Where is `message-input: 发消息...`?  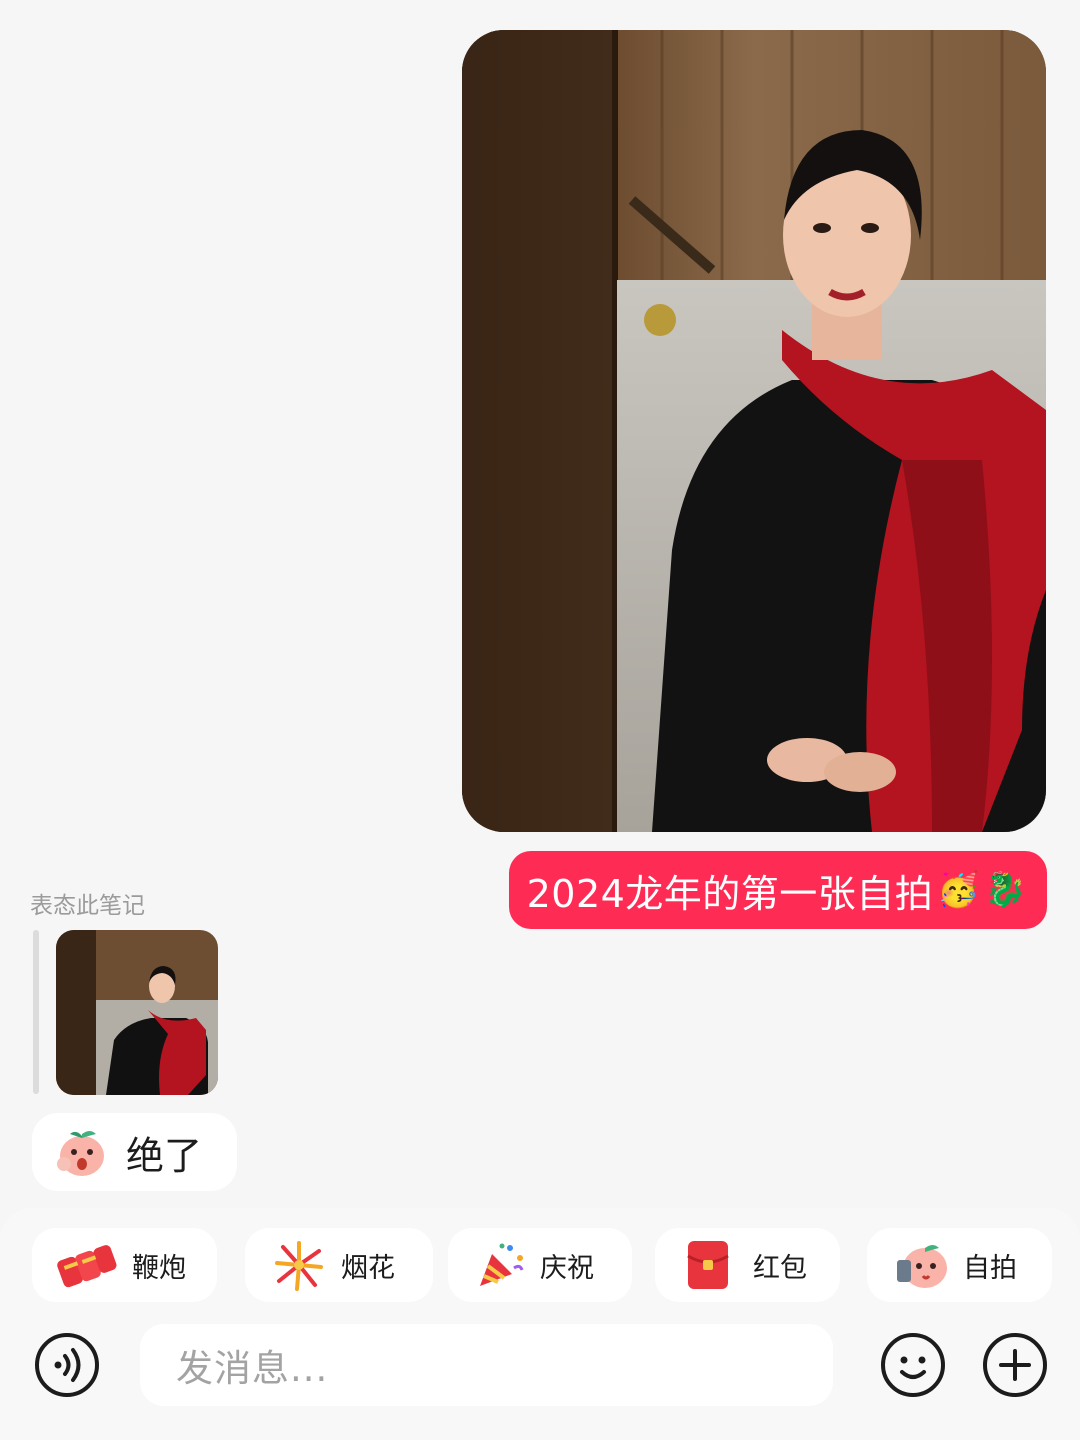 message-input: 发消息... is located at coordinates (486, 1365).